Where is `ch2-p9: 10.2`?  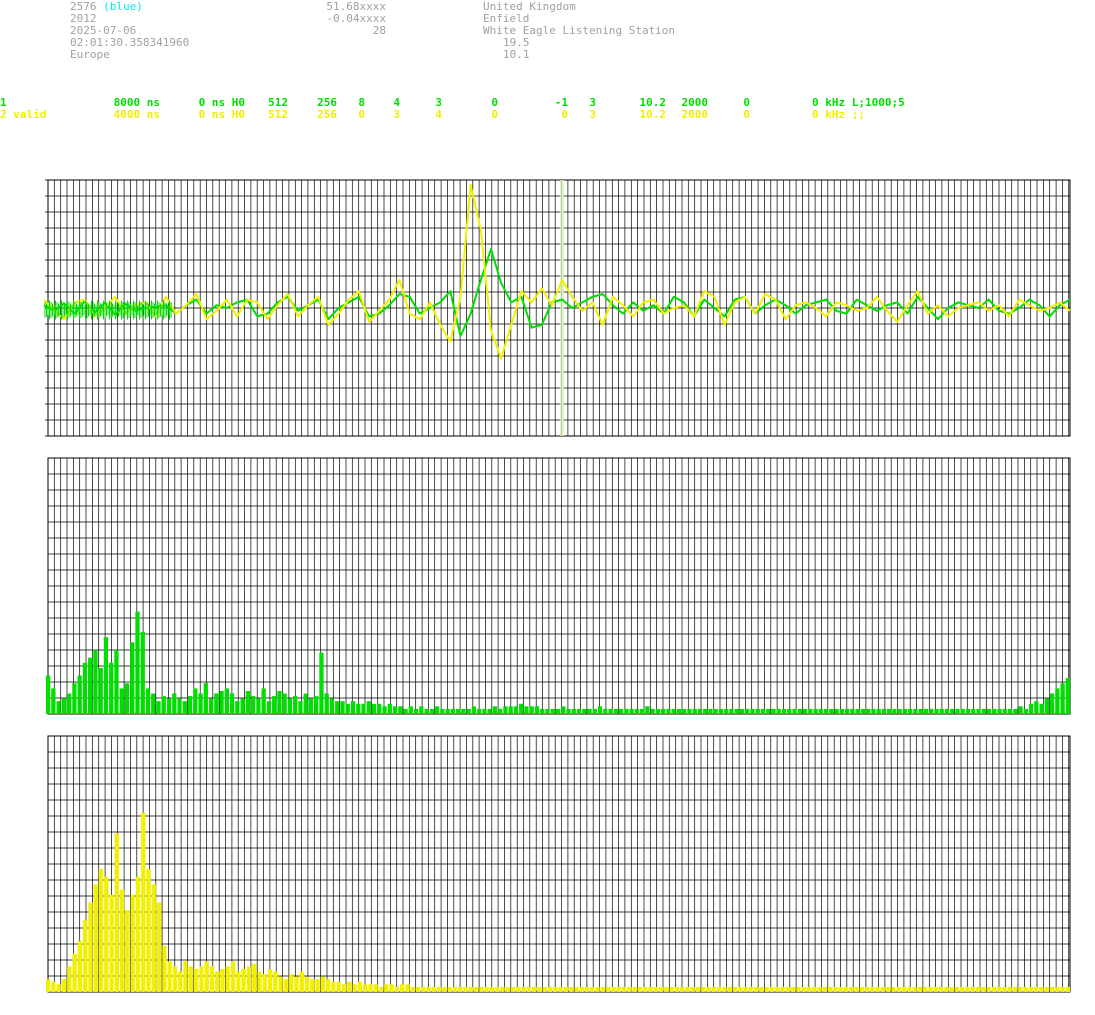 ch2-p9: 10.2 is located at coordinates (653, 114).